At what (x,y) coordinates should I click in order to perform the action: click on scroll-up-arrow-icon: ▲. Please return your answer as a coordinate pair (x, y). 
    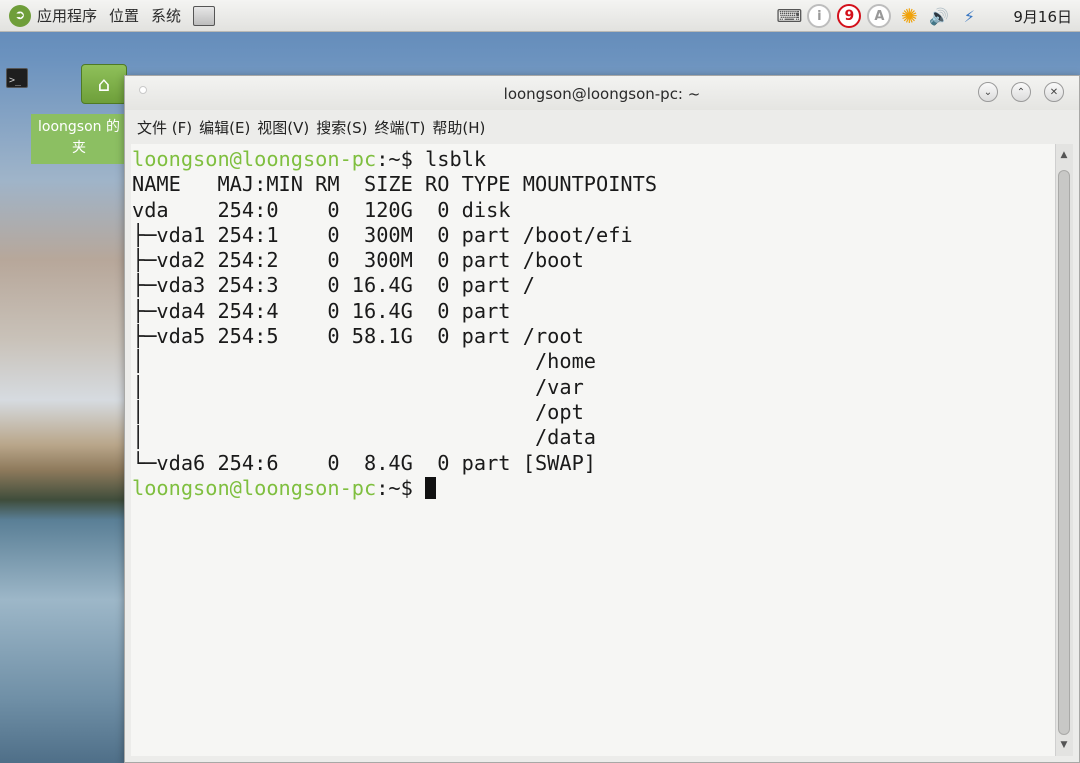
    Looking at the image, I should click on (1064, 155).